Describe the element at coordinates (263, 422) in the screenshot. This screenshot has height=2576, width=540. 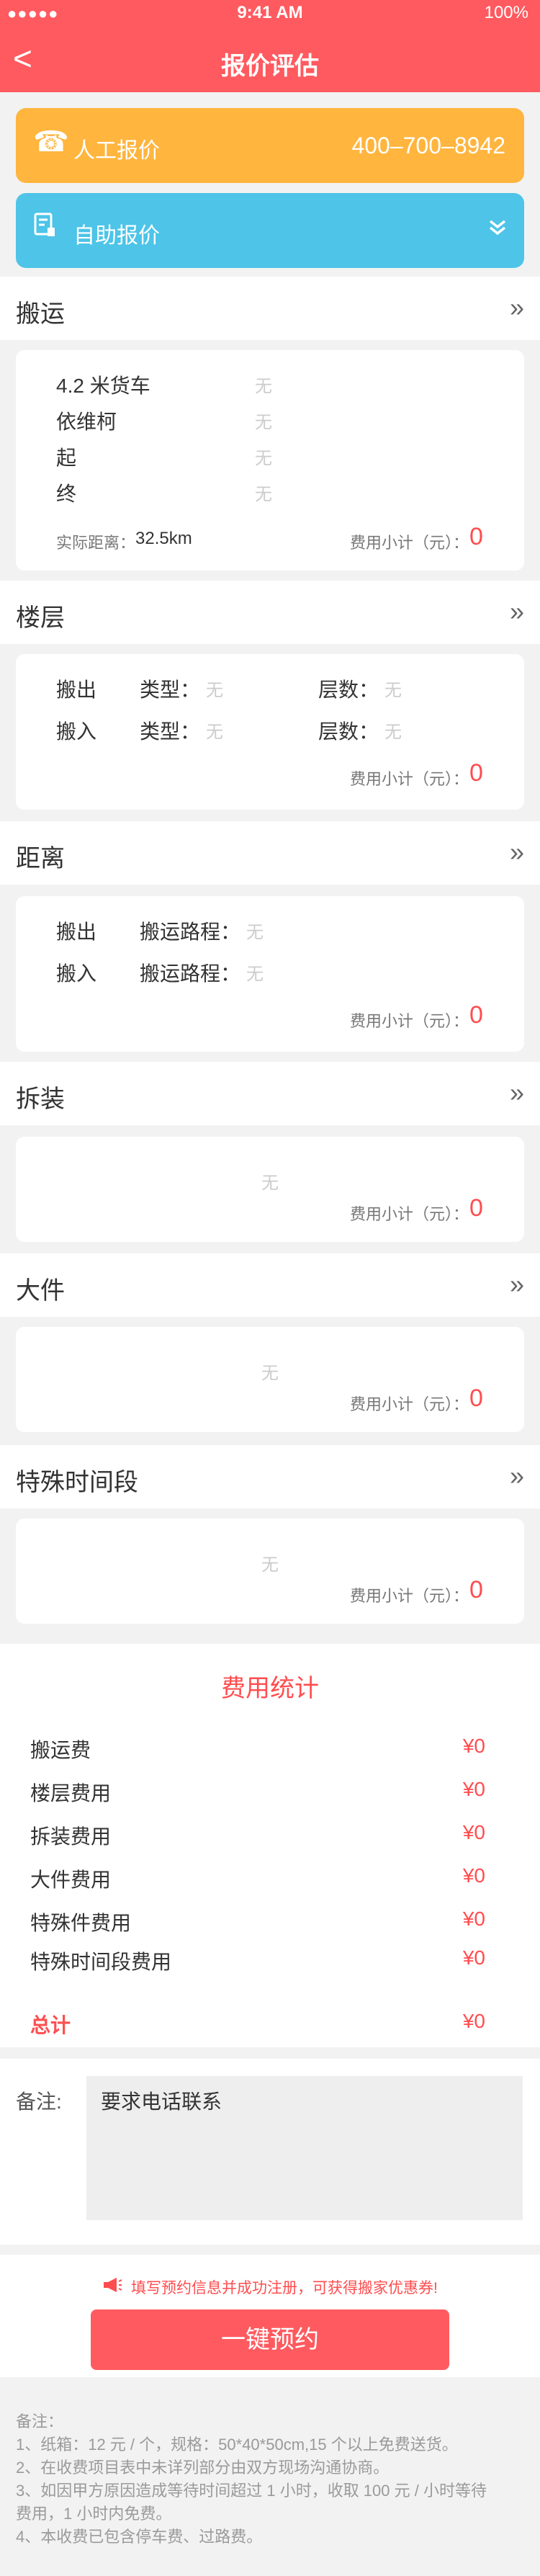
I see `vehicle-van-value: 无` at that location.